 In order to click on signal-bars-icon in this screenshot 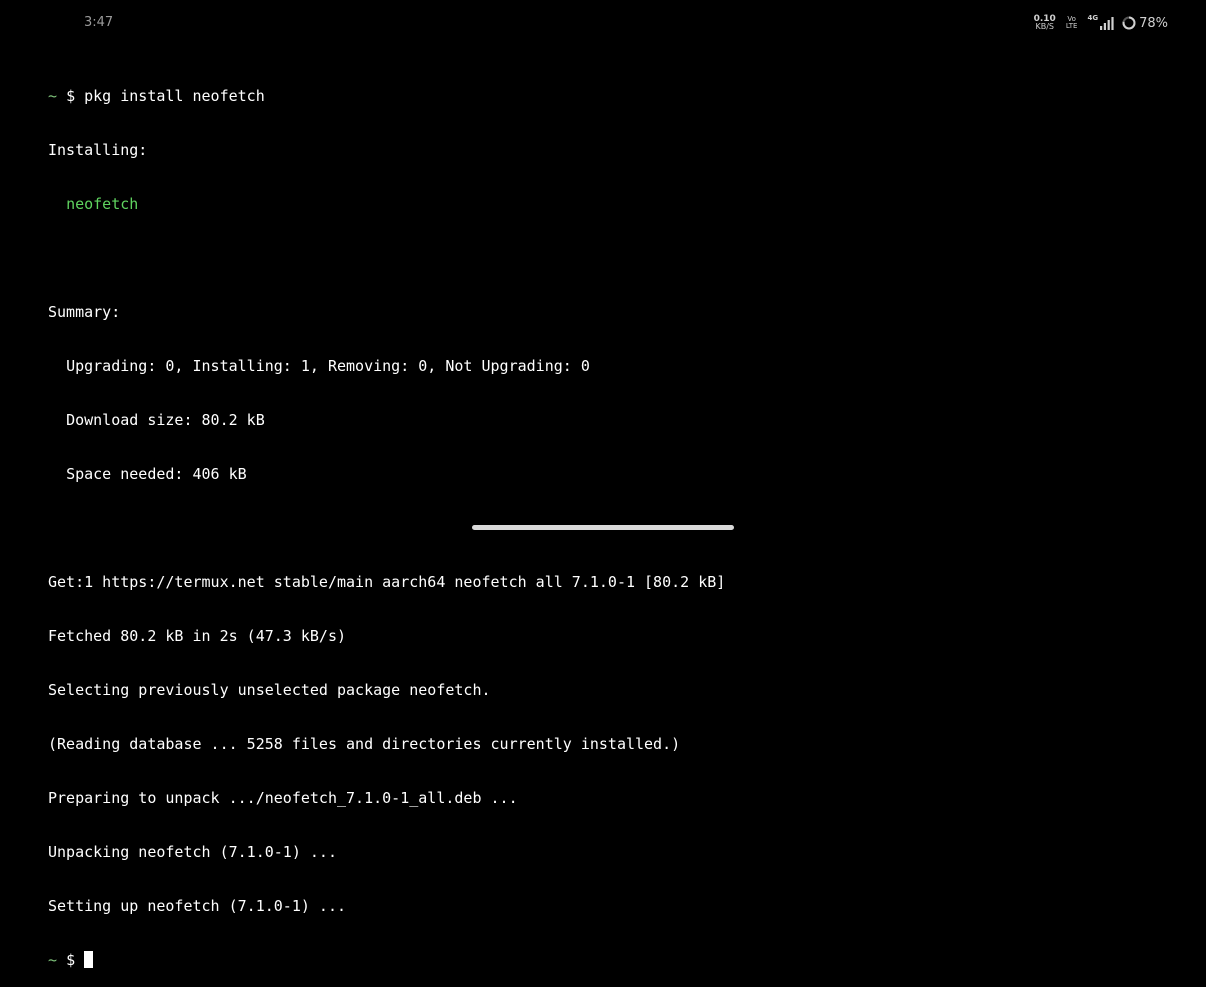, I will do `click(1107, 23)`.